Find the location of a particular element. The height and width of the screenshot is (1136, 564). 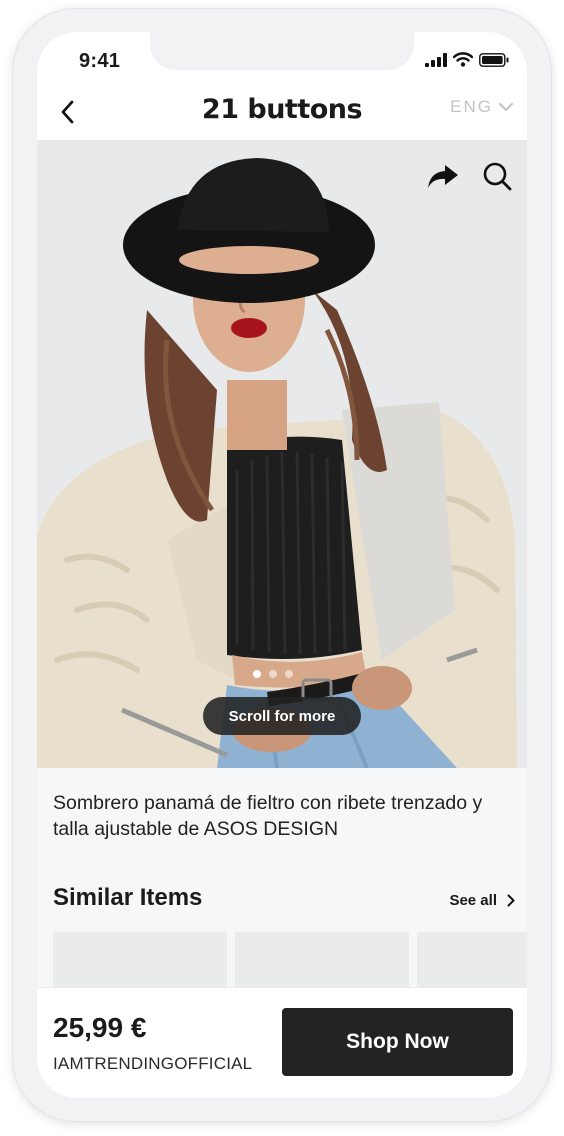

image-actions is located at coordinates (470, 176).